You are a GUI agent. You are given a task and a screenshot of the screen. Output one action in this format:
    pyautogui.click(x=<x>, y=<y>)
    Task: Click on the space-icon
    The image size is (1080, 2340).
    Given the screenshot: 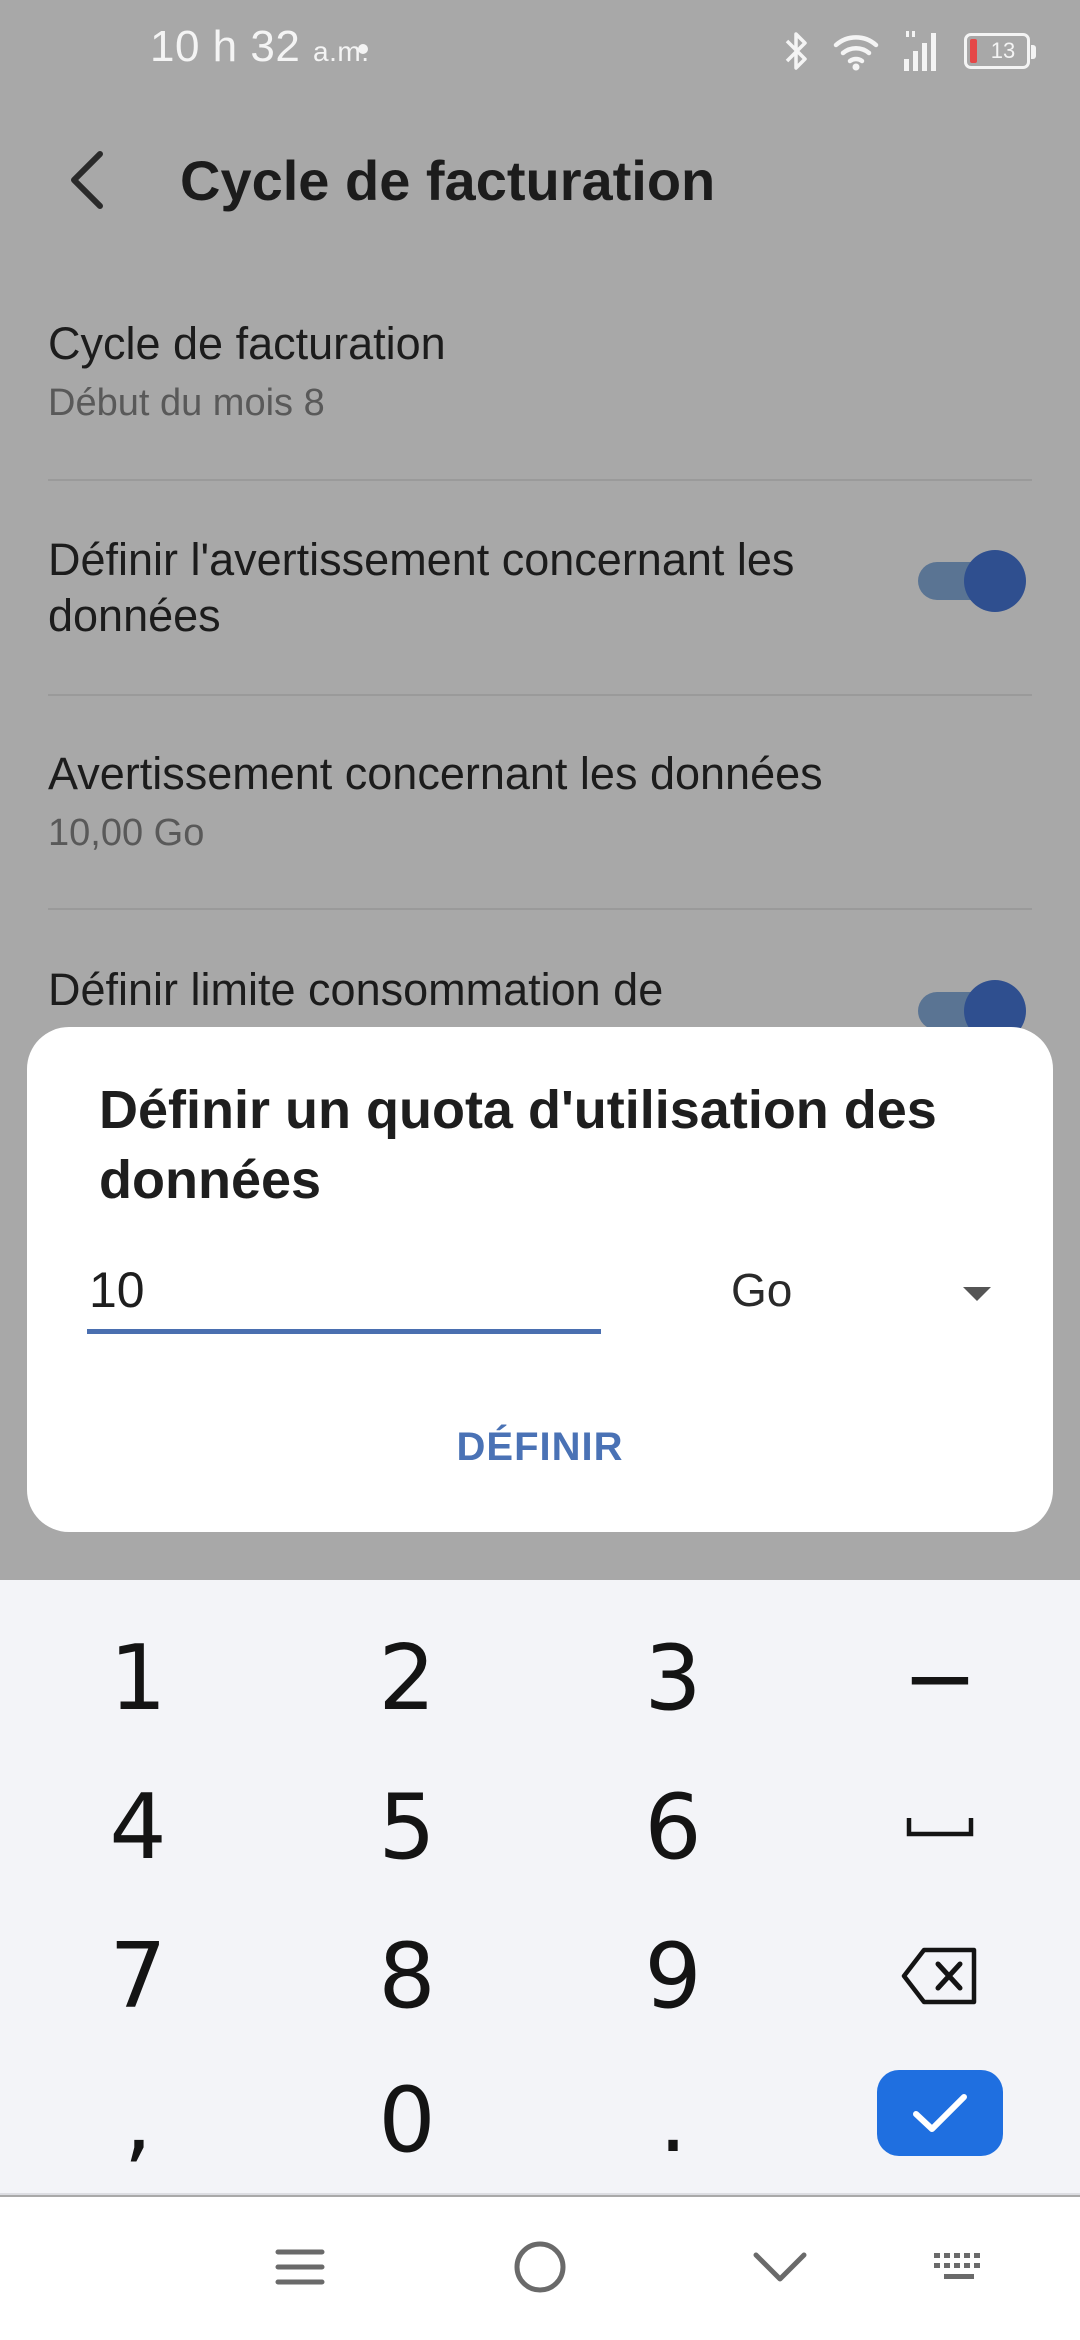 What is the action you would take?
    pyautogui.click(x=940, y=1827)
    